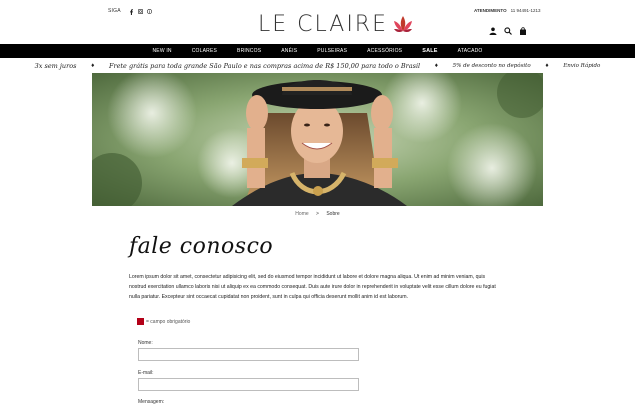 This screenshot has width=635, height=405. What do you see at coordinates (333, 214) in the screenshot?
I see `breadcrumb-current: Sobre` at bounding box center [333, 214].